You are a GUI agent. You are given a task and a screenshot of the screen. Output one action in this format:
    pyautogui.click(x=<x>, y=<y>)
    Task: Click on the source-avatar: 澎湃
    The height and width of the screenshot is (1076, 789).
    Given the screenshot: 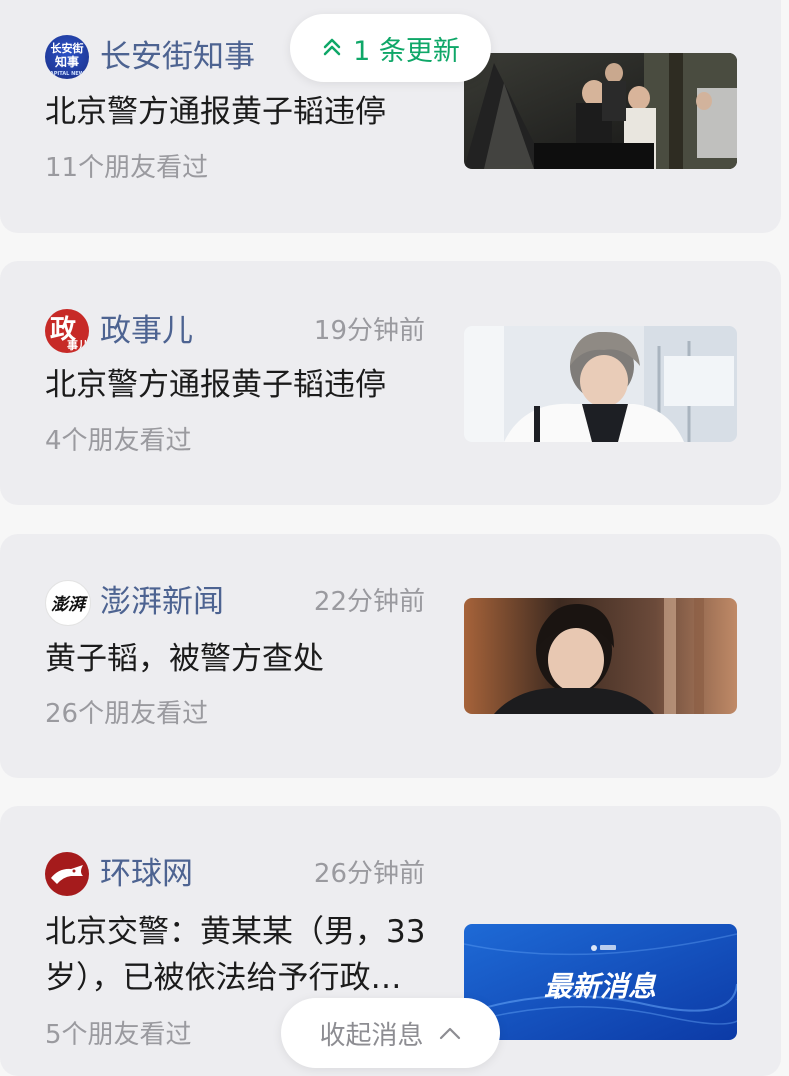 What is the action you would take?
    pyautogui.click(x=68, y=603)
    